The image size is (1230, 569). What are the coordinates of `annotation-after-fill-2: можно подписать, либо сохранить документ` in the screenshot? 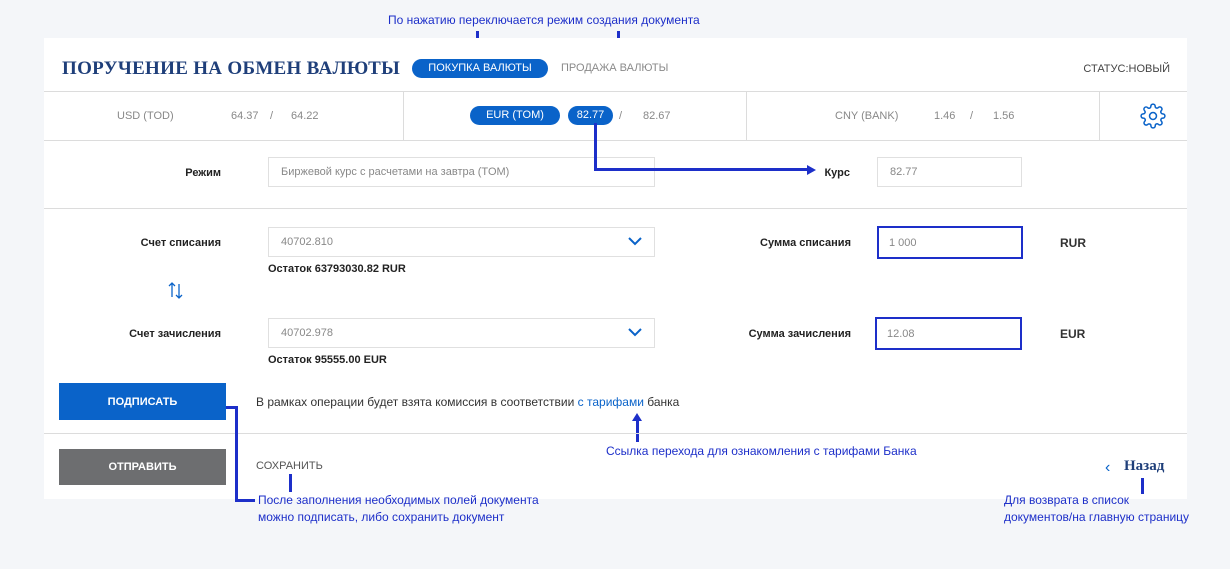 It's located at (381, 517).